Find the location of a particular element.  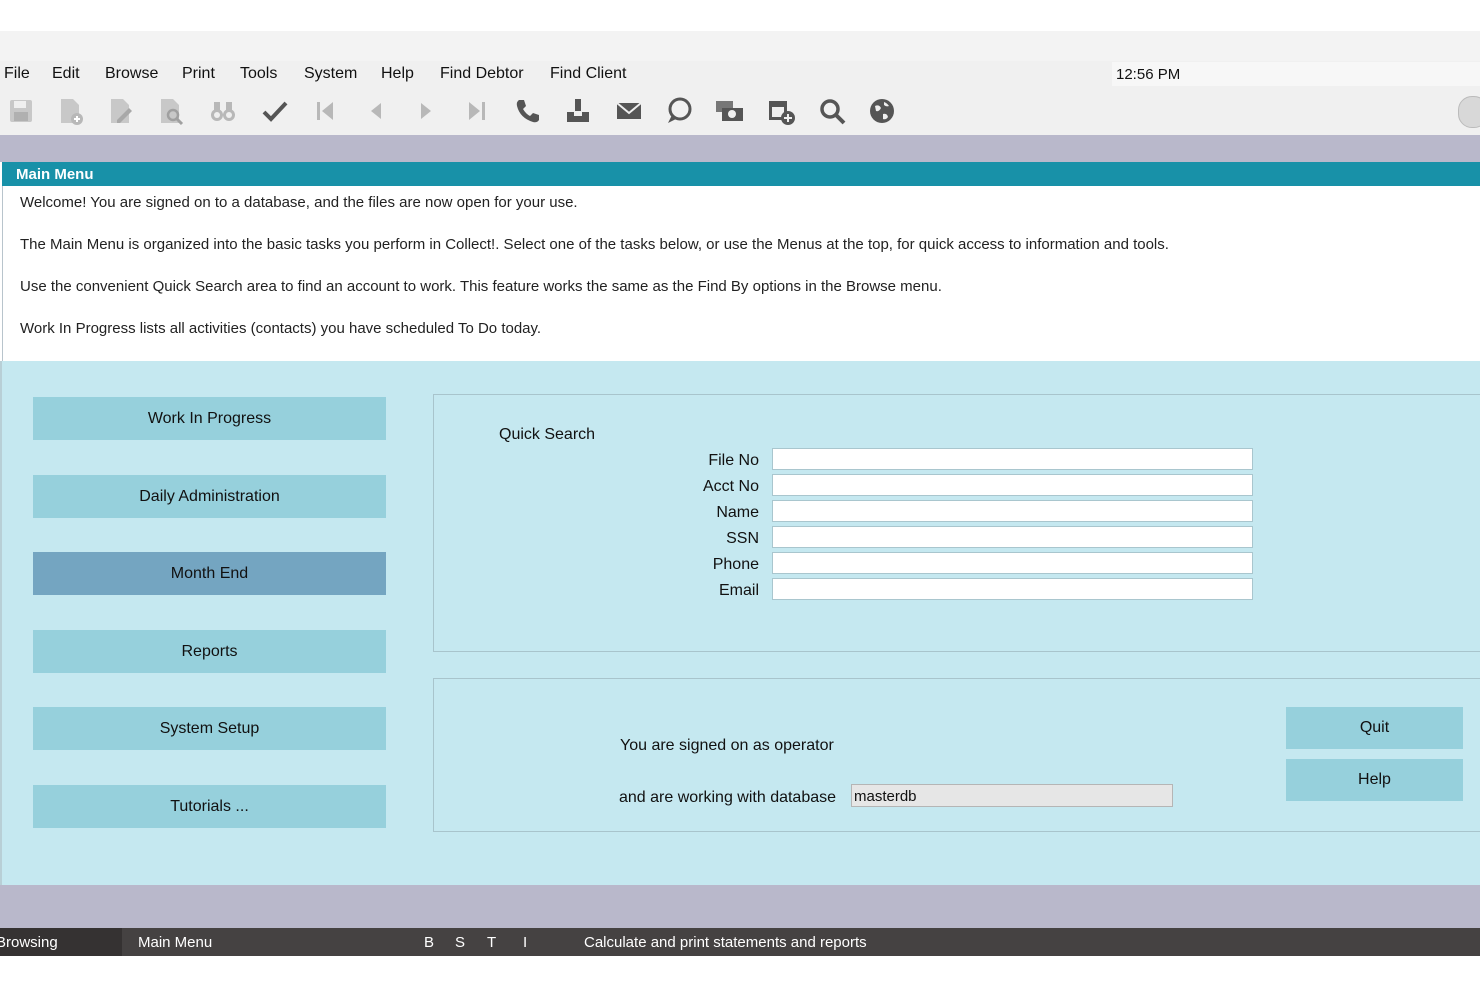

bottom-separator is located at coordinates (740, 906).